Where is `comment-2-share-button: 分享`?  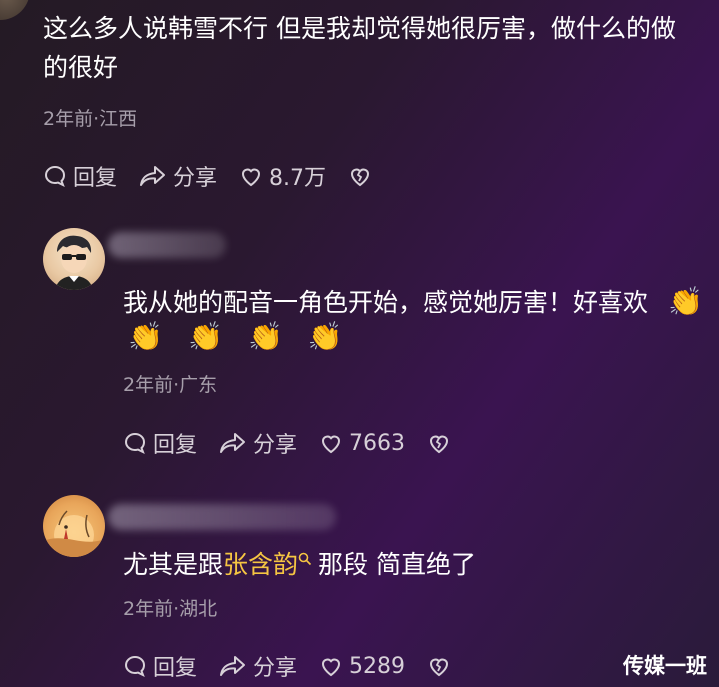
comment-2-share-button: 分享 is located at coordinates (258, 443).